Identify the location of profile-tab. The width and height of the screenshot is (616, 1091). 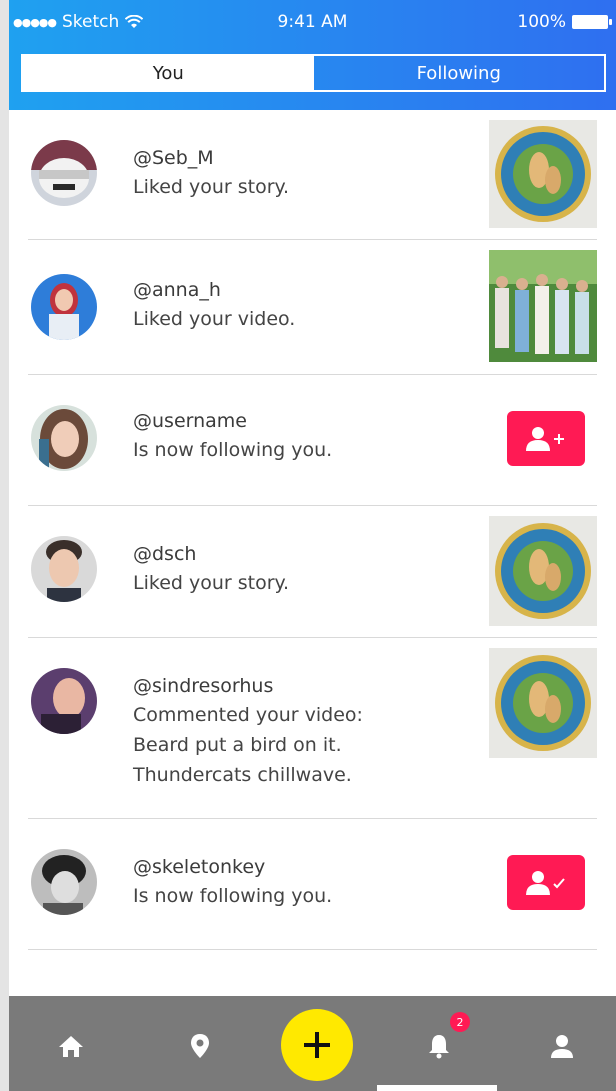
(562, 1046).